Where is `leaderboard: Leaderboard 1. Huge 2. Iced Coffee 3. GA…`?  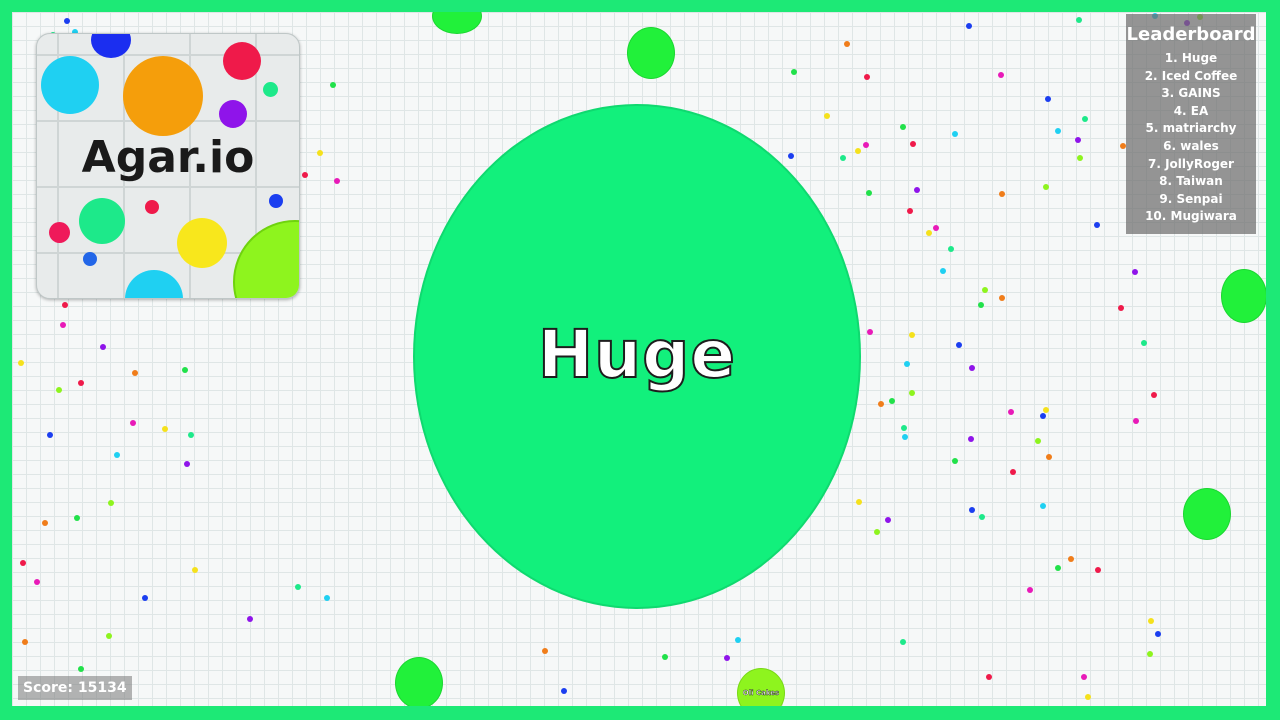 leaderboard: Leaderboard 1. Huge 2. Iced Coffee 3. GA… is located at coordinates (1191, 124).